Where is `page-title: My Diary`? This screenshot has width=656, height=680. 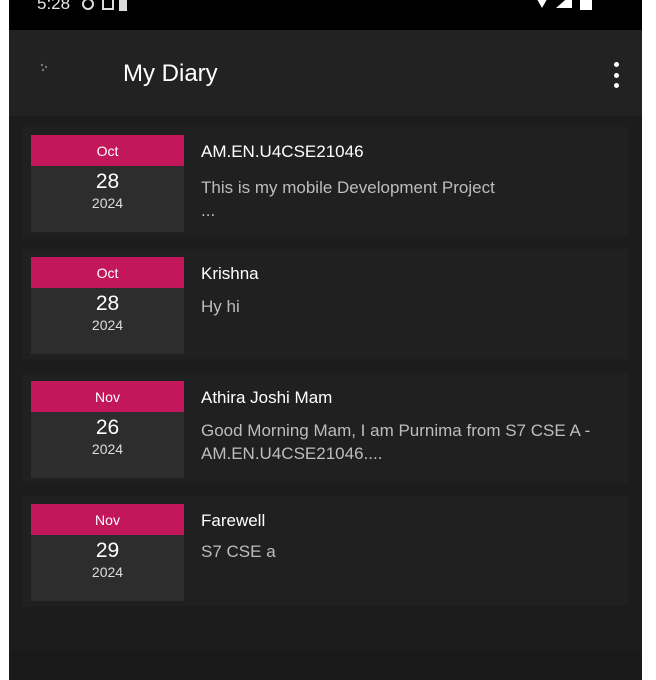 page-title: My Diary is located at coordinates (170, 73).